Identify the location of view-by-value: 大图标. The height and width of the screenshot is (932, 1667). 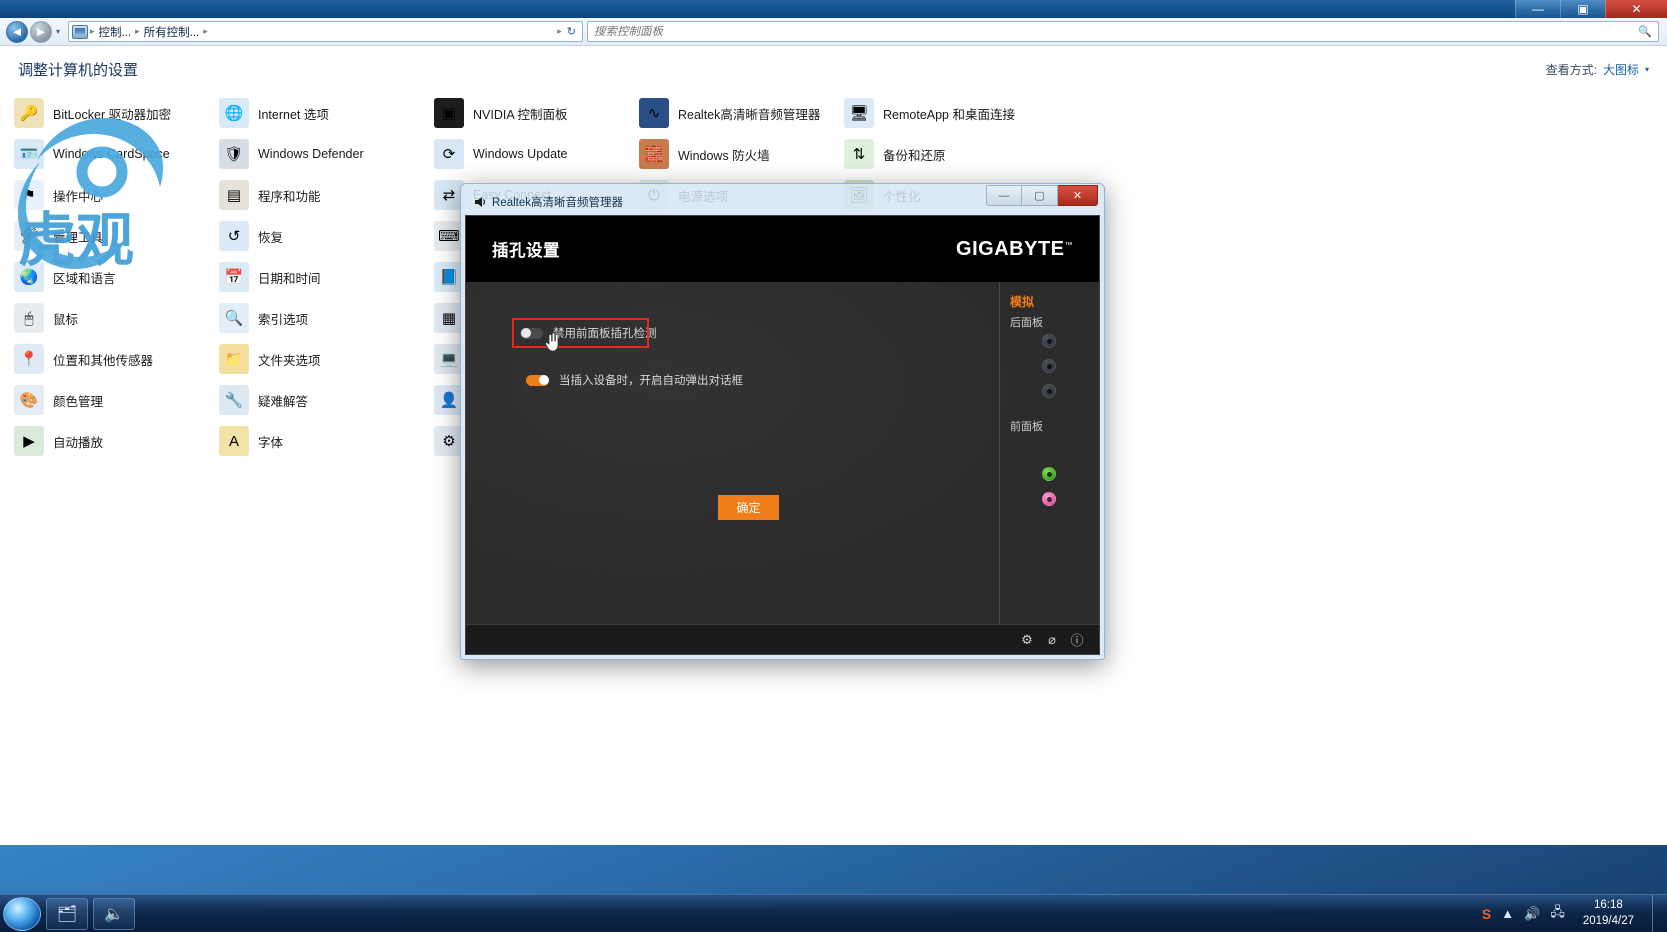
(1621, 69).